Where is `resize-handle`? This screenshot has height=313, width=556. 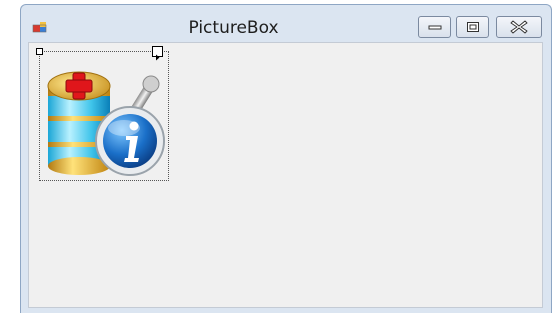 resize-handle is located at coordinates (39, 51).